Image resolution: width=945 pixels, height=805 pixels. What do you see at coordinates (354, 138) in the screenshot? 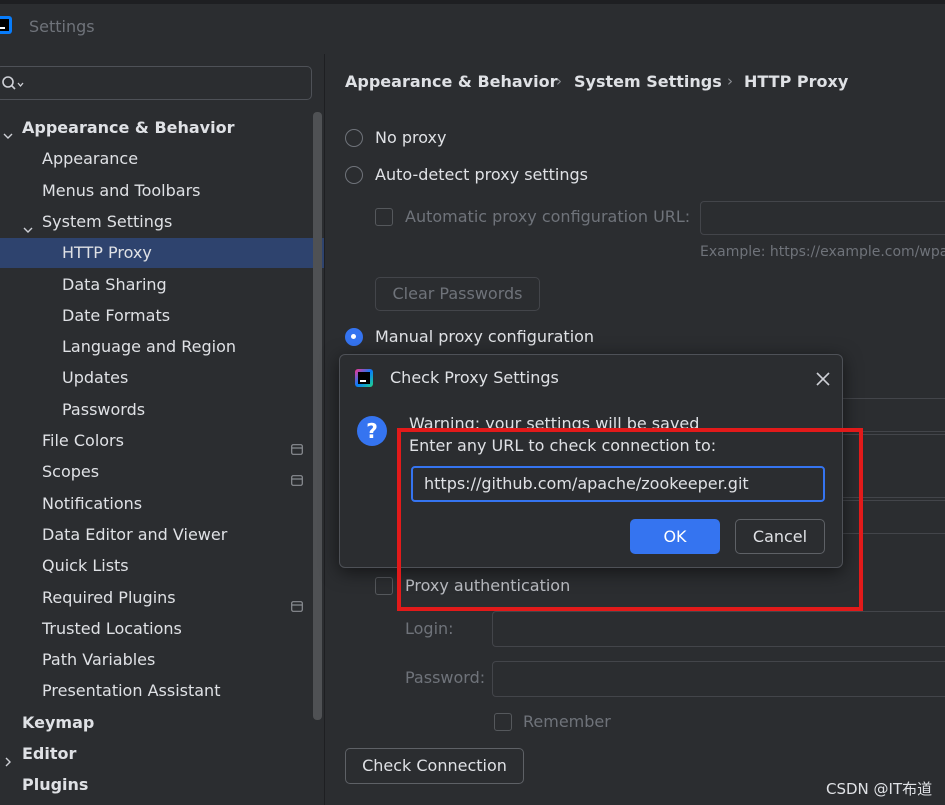
I see `no-proxy-radio` at bounding box center [354, 138].